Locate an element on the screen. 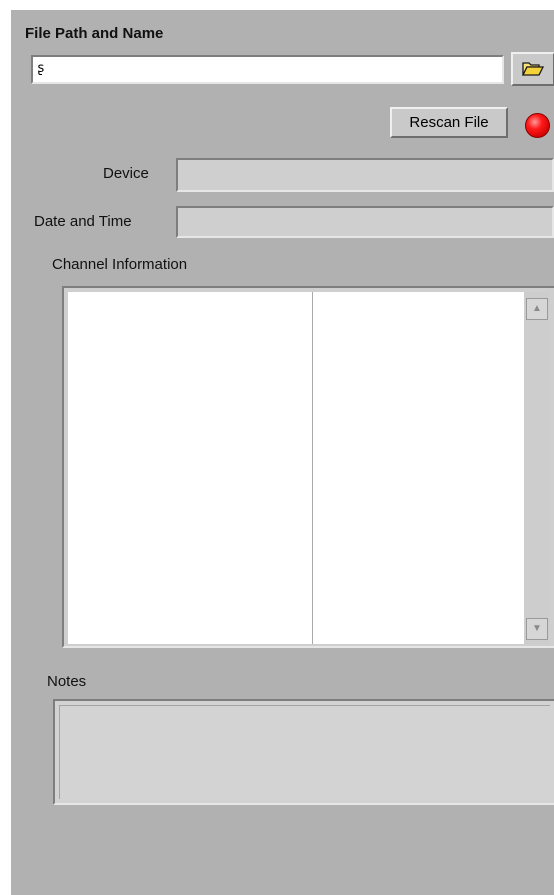  notes-text-area is located at coordinates (304, 752).